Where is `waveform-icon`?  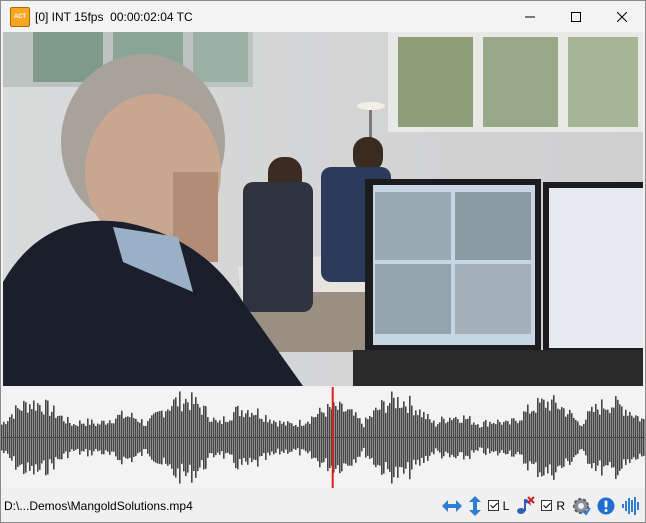 waveform-icon is located at coordinates (631, 506).